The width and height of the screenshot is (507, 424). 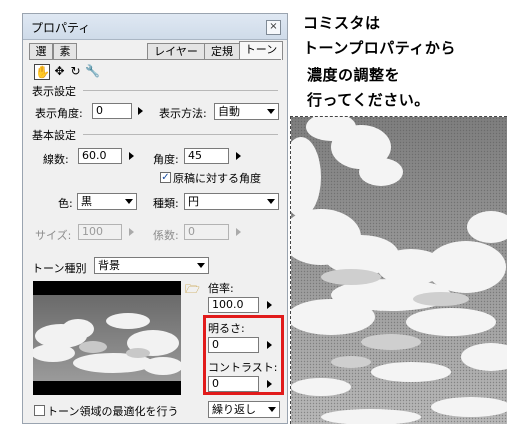 What do you see at coordinates (42, 72) in the screenshot?
I see `hand-icon: ✋` at bounding box center [42, 72].